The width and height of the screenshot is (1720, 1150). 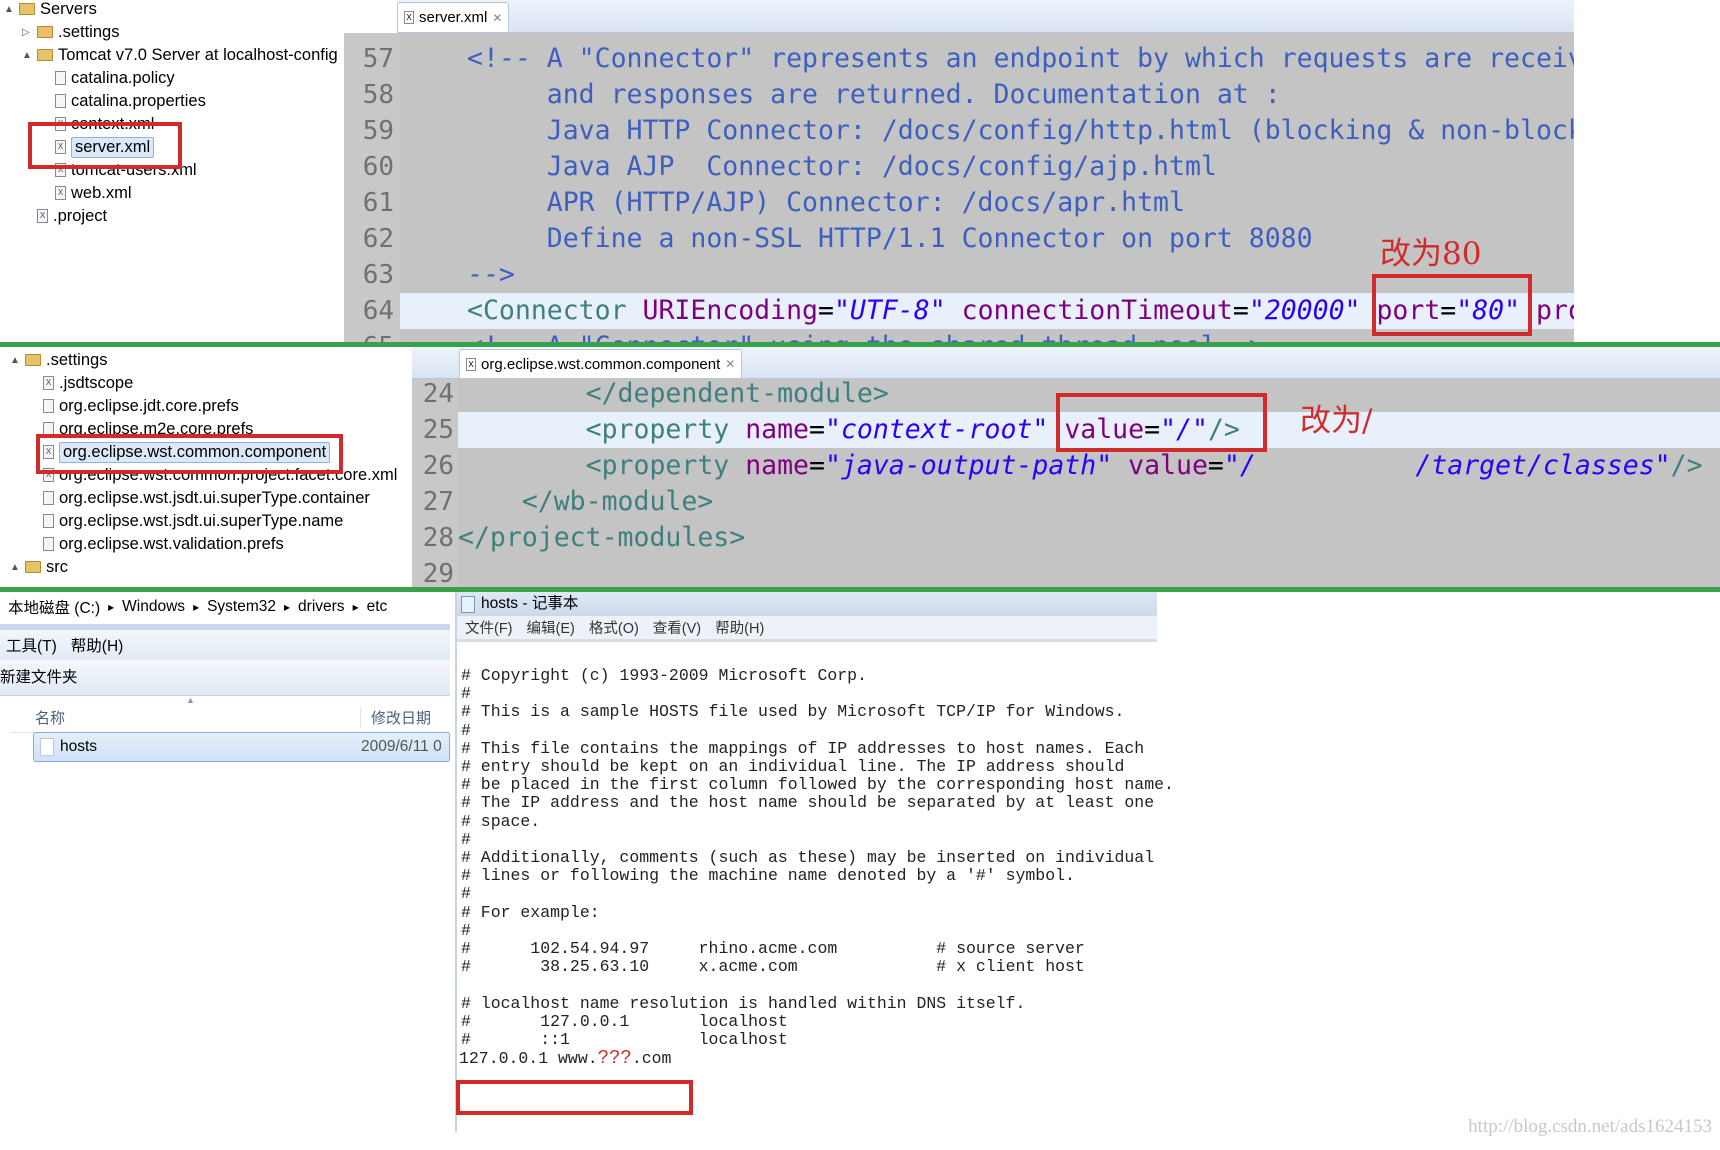 I want to click on code-token-val: "context-root", so click(x=936, y=429).